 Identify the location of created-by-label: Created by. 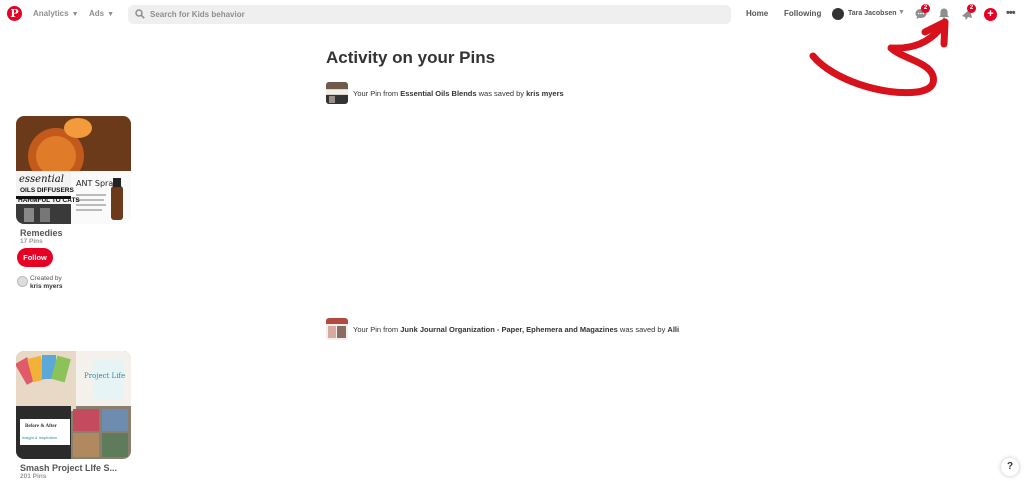
(46, 278).